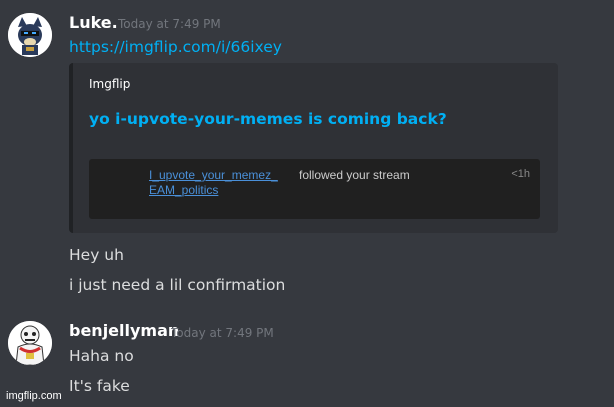  I want to click on message-line: i just need a lil confirmation, so click(177, 285).